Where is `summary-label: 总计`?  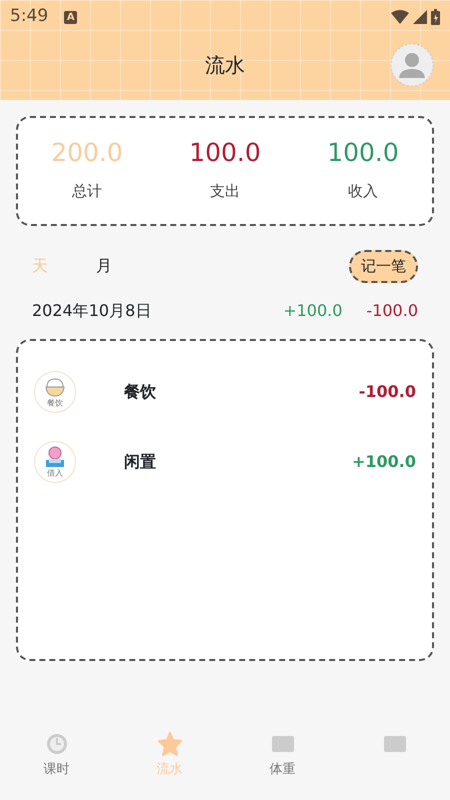
summary-label: 总计 is located at coordinates (86, 191).